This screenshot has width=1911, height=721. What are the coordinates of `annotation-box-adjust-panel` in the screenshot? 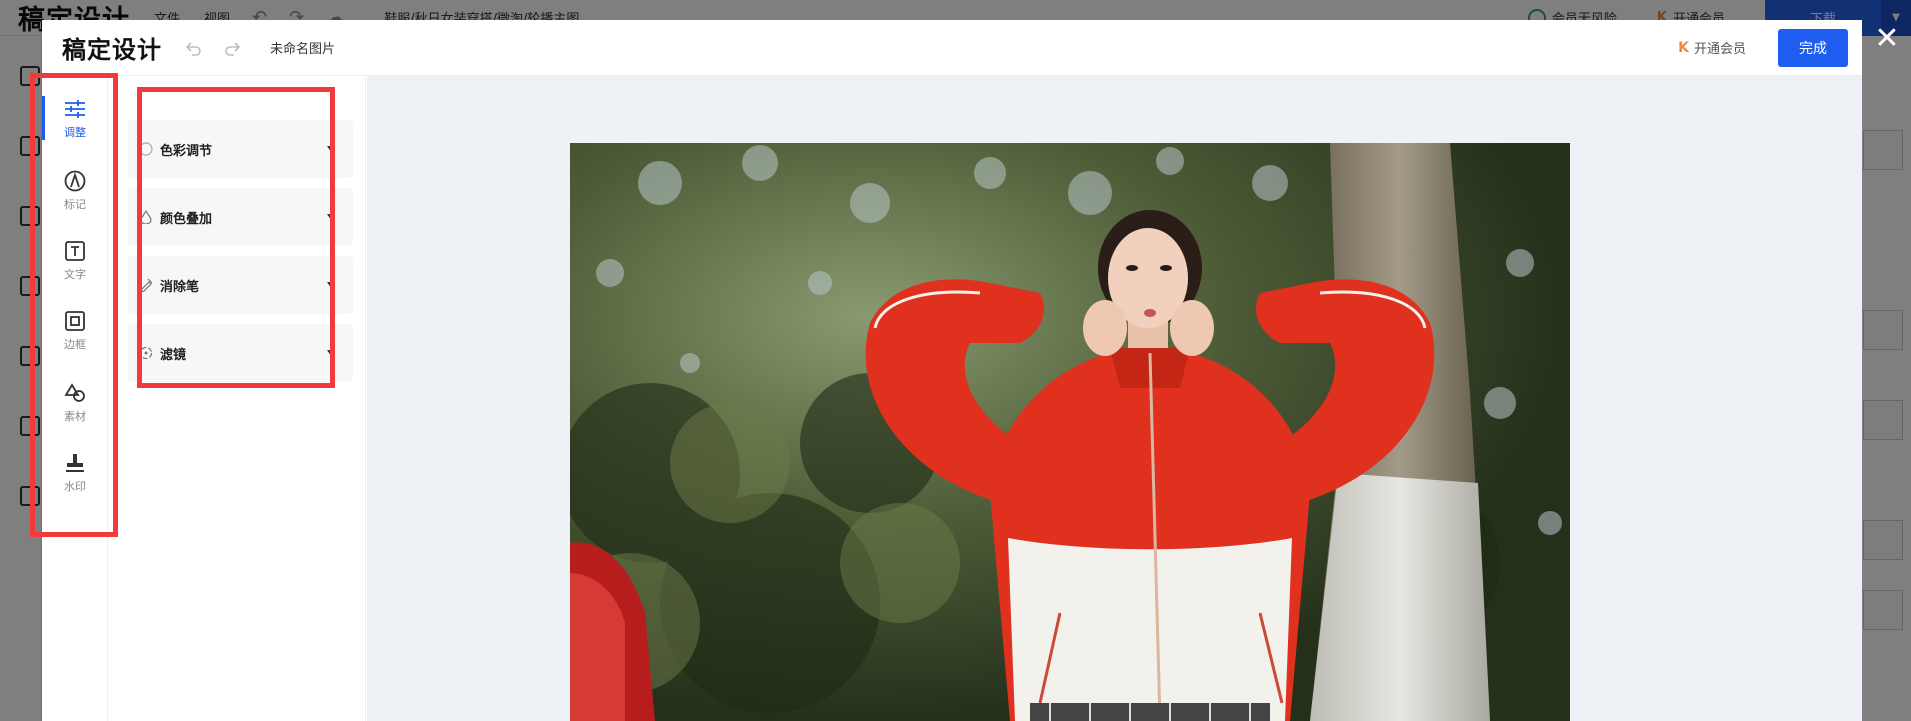 It's located at (236, 237).